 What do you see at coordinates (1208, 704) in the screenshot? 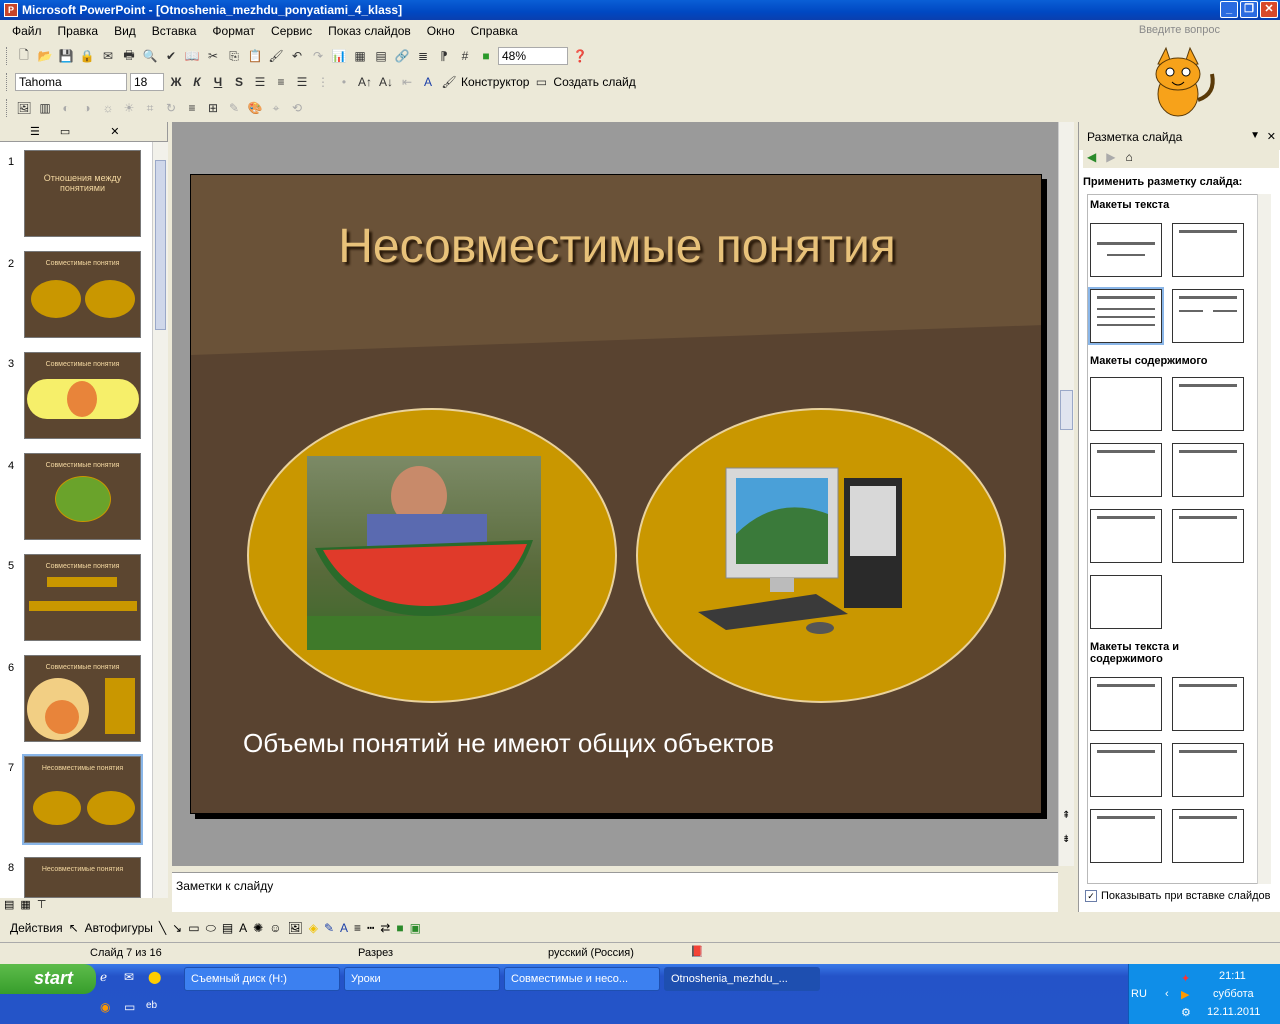
I see `layout-content-text` at bounding box center [1208, 704].